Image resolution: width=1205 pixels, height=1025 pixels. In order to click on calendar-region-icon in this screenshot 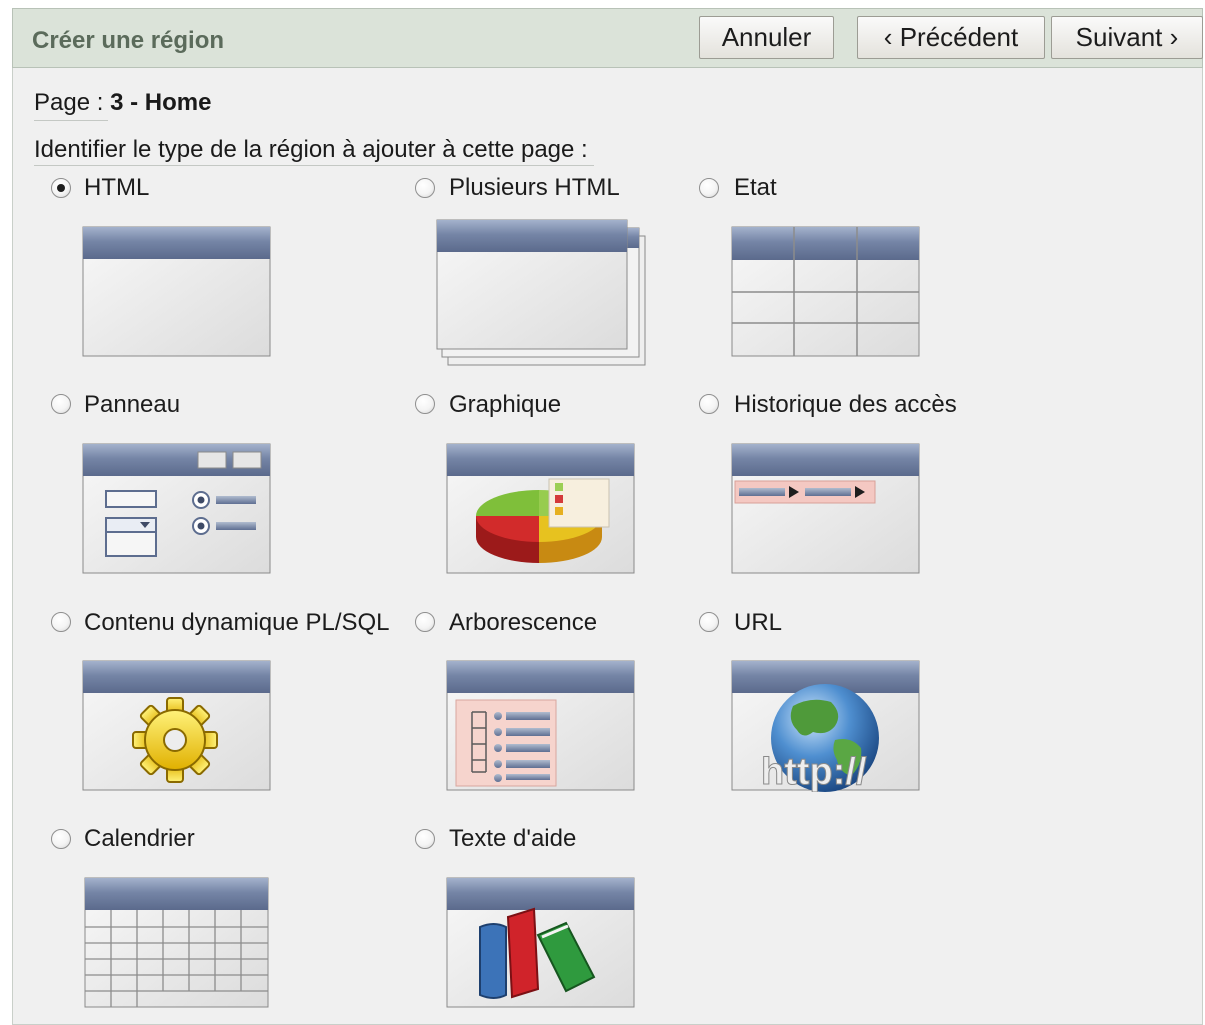, I will do `click(177, 943)`.